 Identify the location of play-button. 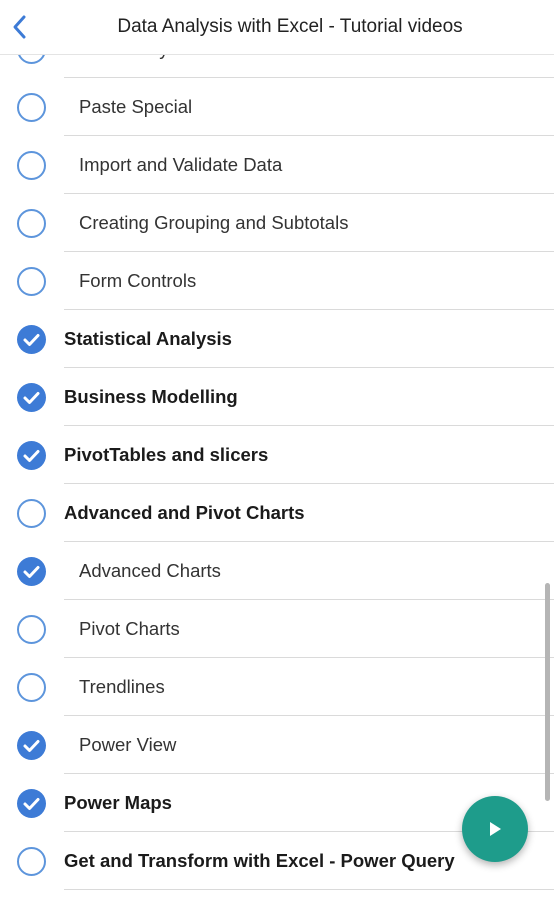
(495, 829).